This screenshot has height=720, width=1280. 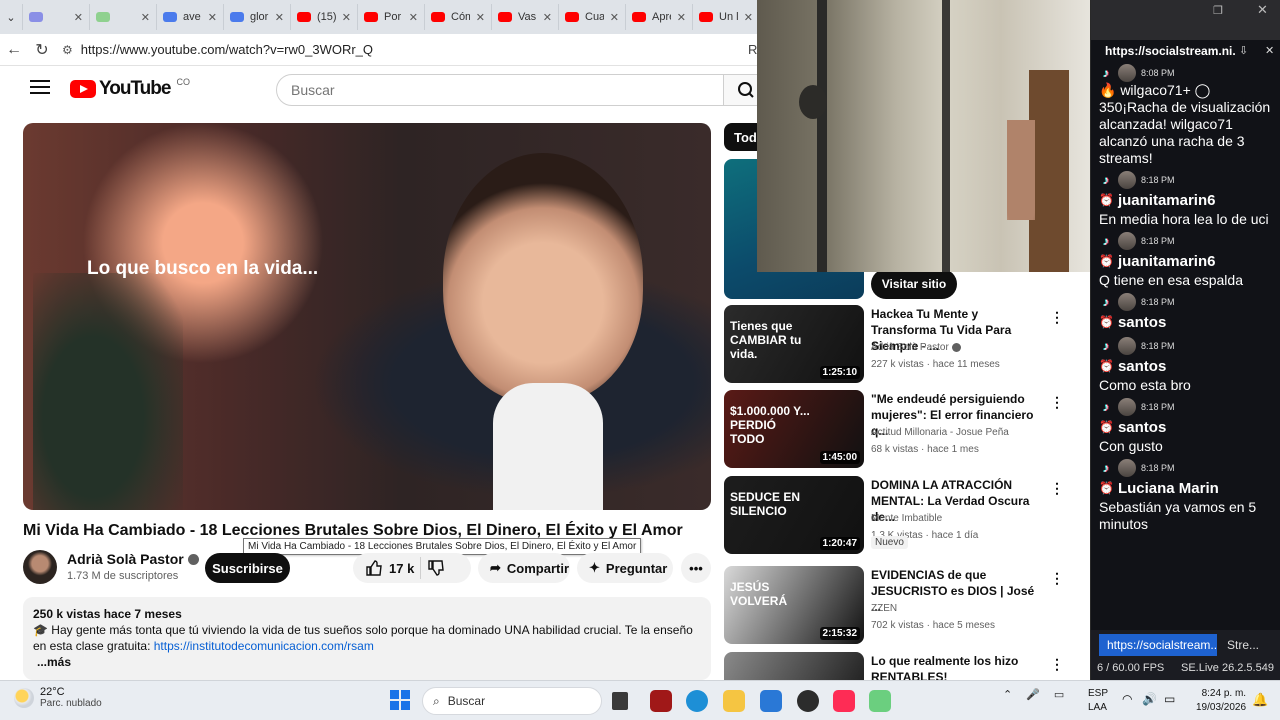 What do you see at coordinates (130, 88) in the screenshot?
I see `youtube-logo: YouTube CO` at bounding box center [130, 88].